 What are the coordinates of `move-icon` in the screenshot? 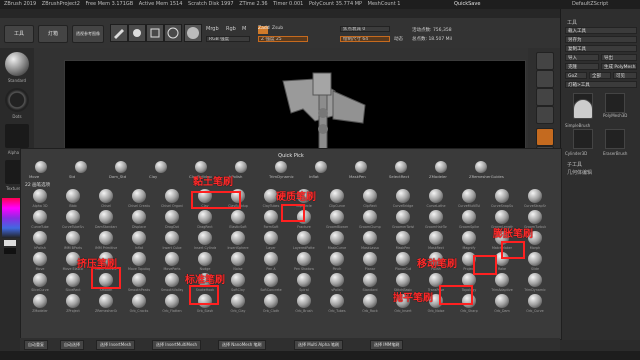 It's located at (137, 33).